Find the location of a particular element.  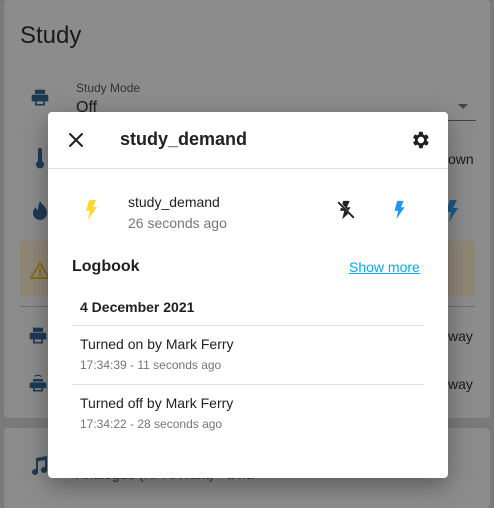

wireless-printer-icon is located at coordinates (38, 386).